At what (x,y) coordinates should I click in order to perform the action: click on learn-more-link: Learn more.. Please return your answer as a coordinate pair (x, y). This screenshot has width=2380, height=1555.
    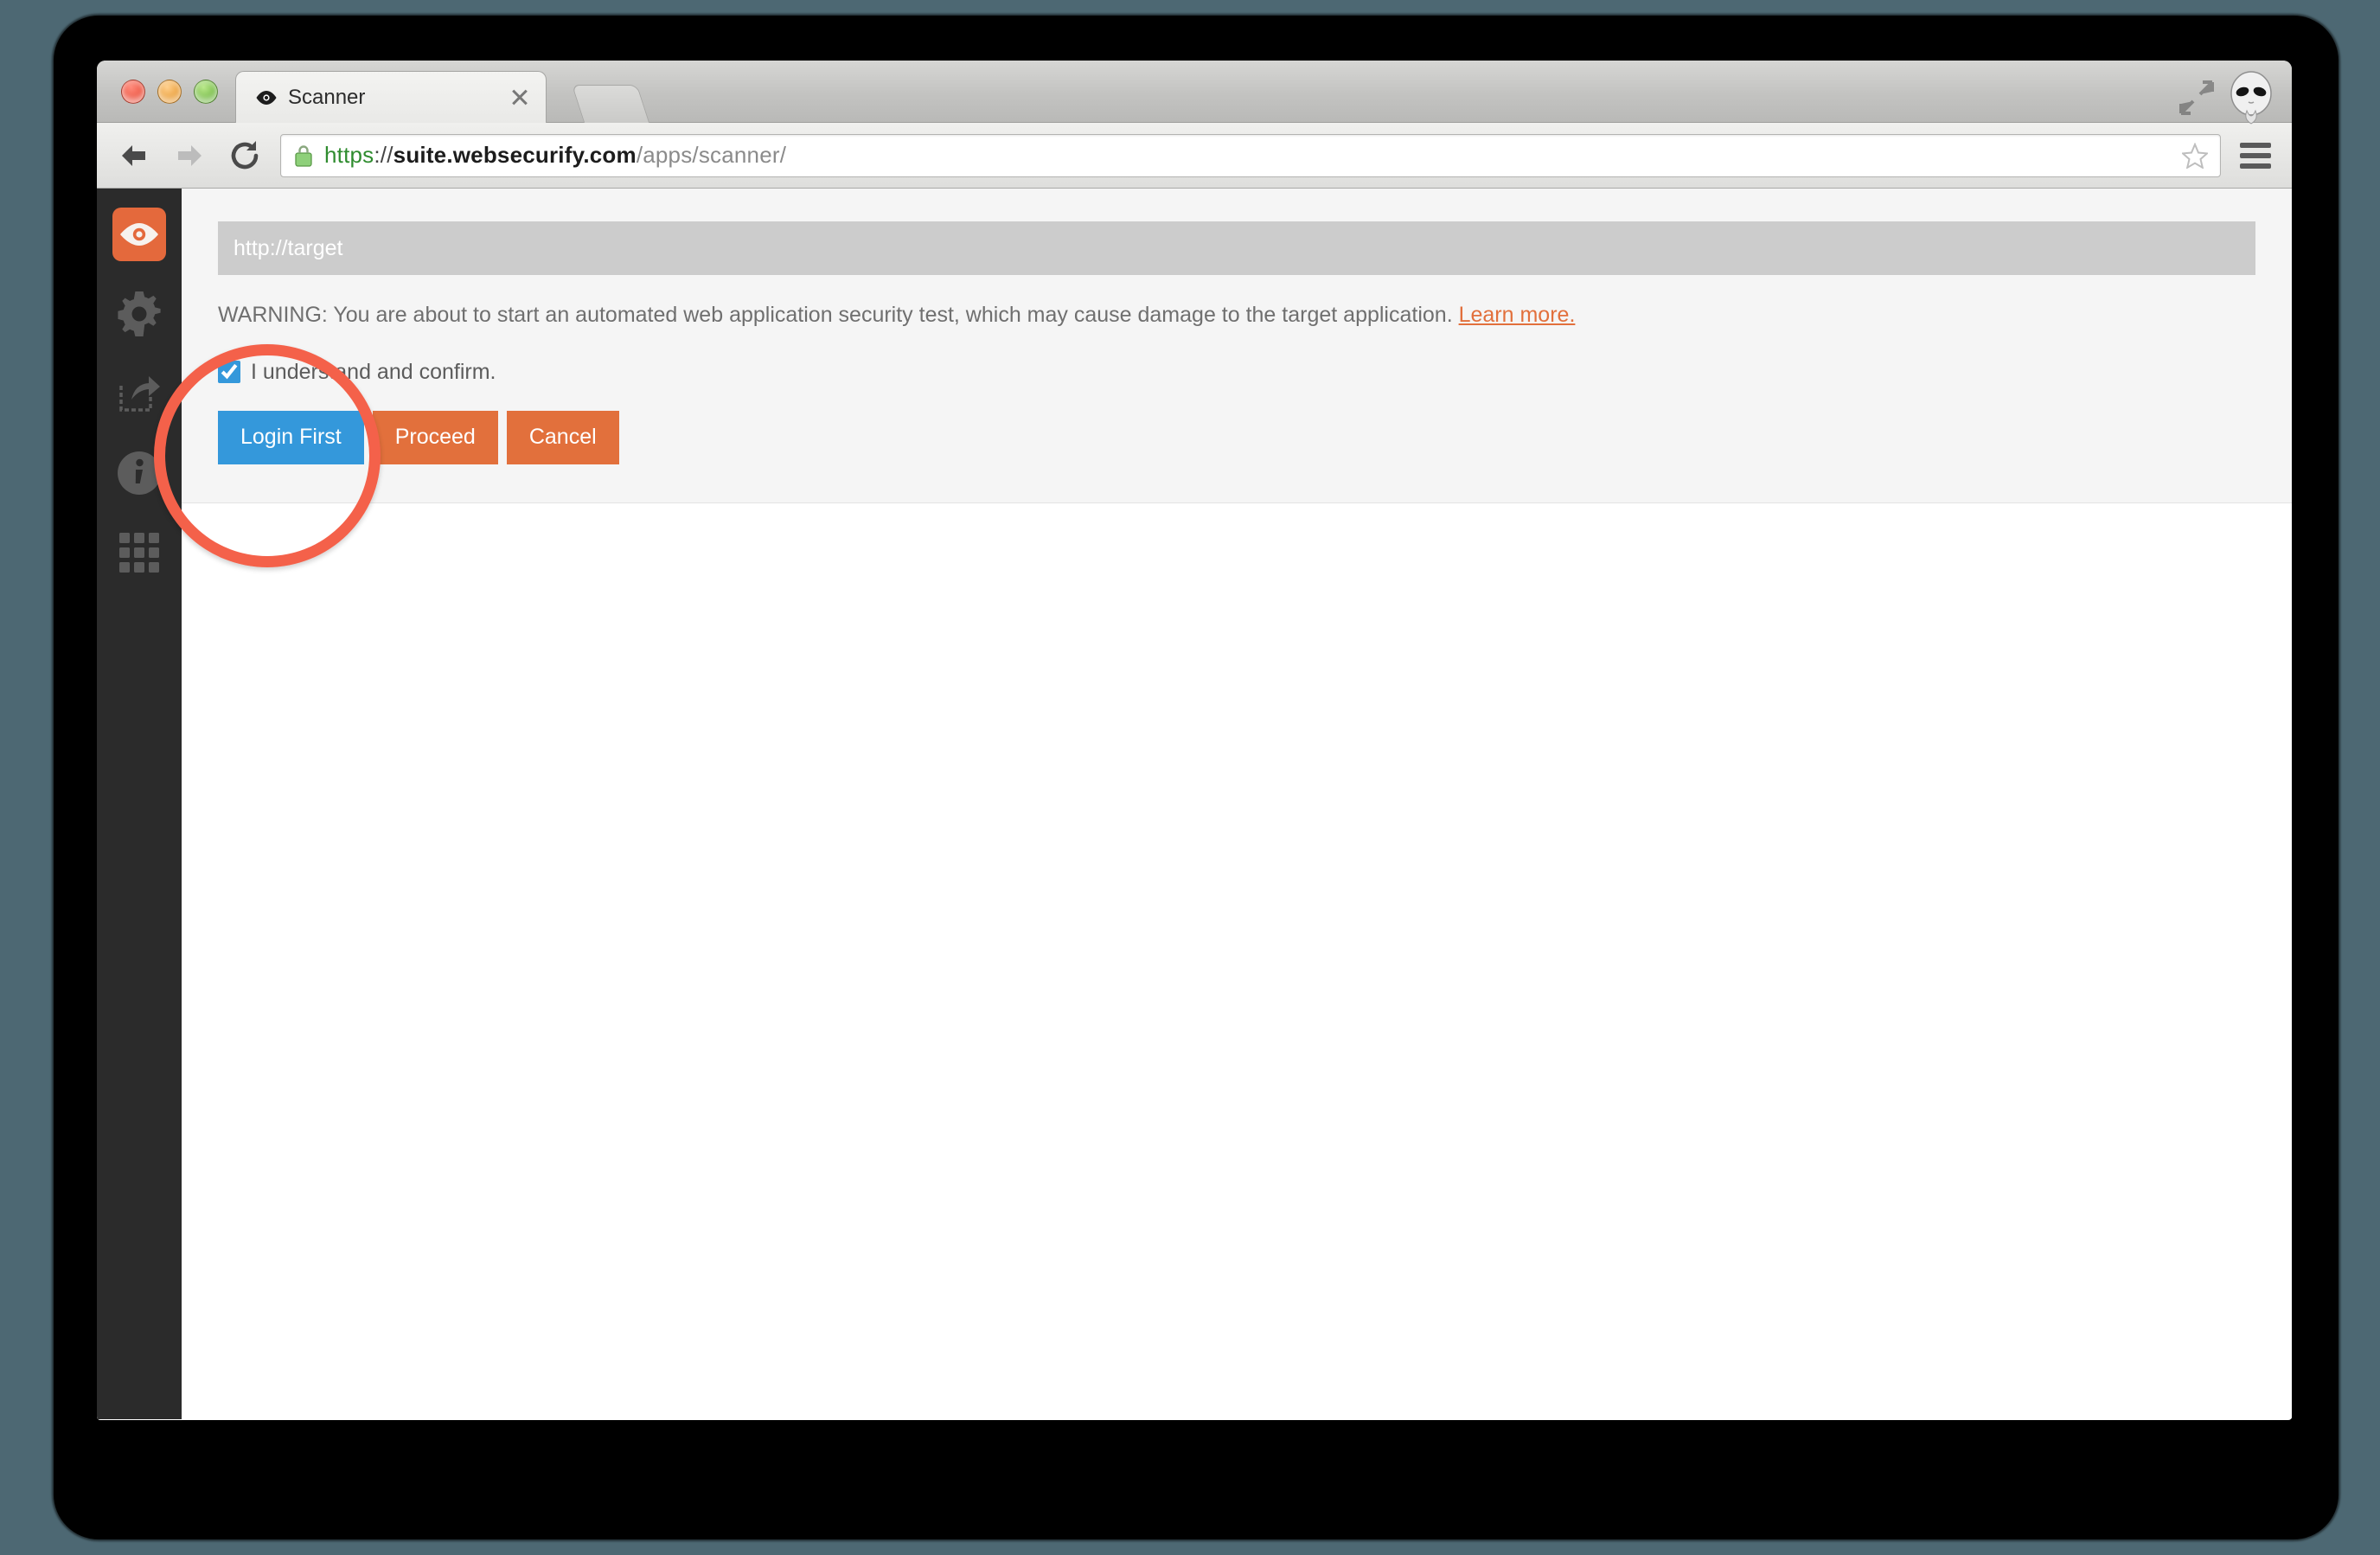
    Looking at the image, I should click on (1518, 315).